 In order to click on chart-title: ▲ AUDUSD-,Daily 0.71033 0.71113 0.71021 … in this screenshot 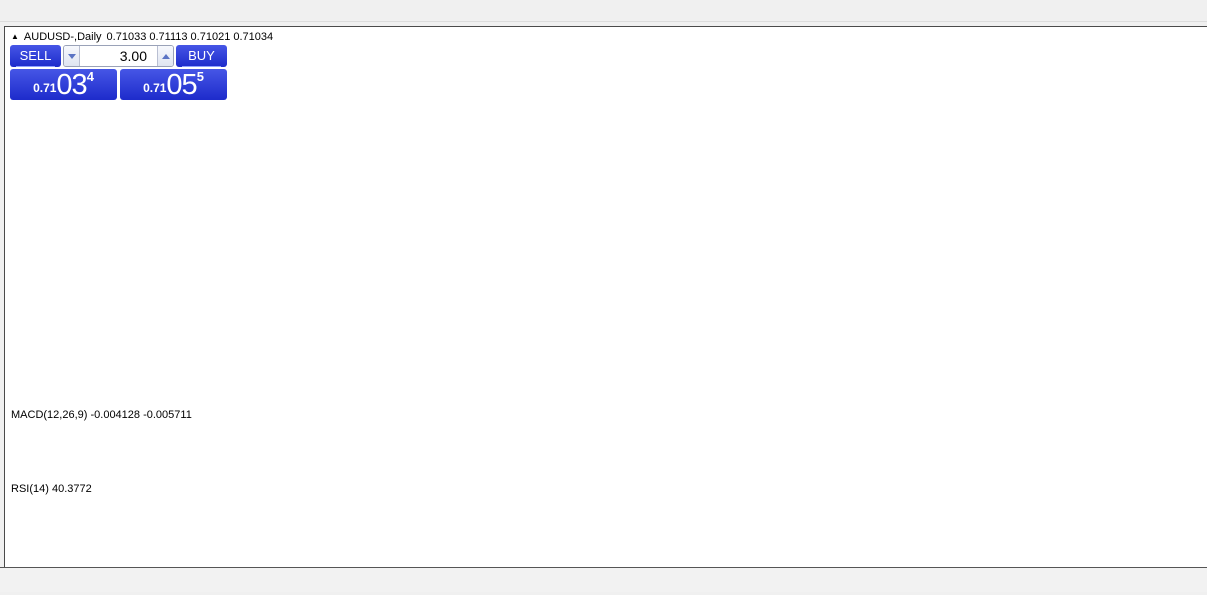, I will do `click(142, 37)`.